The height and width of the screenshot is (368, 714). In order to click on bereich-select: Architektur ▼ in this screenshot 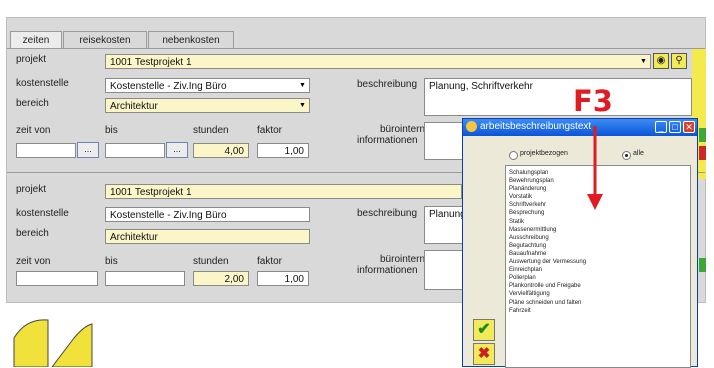, I will do `click(207, 105)`.